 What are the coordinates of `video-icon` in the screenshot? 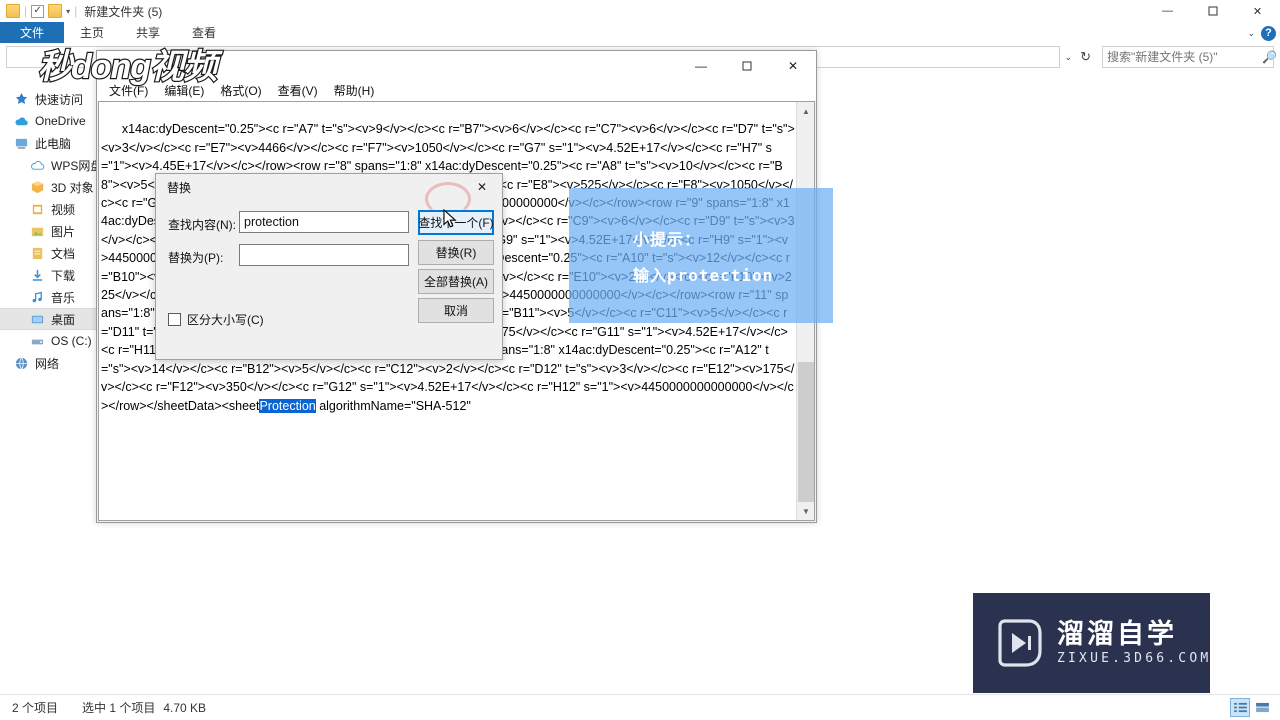 It's located at (37, 209).